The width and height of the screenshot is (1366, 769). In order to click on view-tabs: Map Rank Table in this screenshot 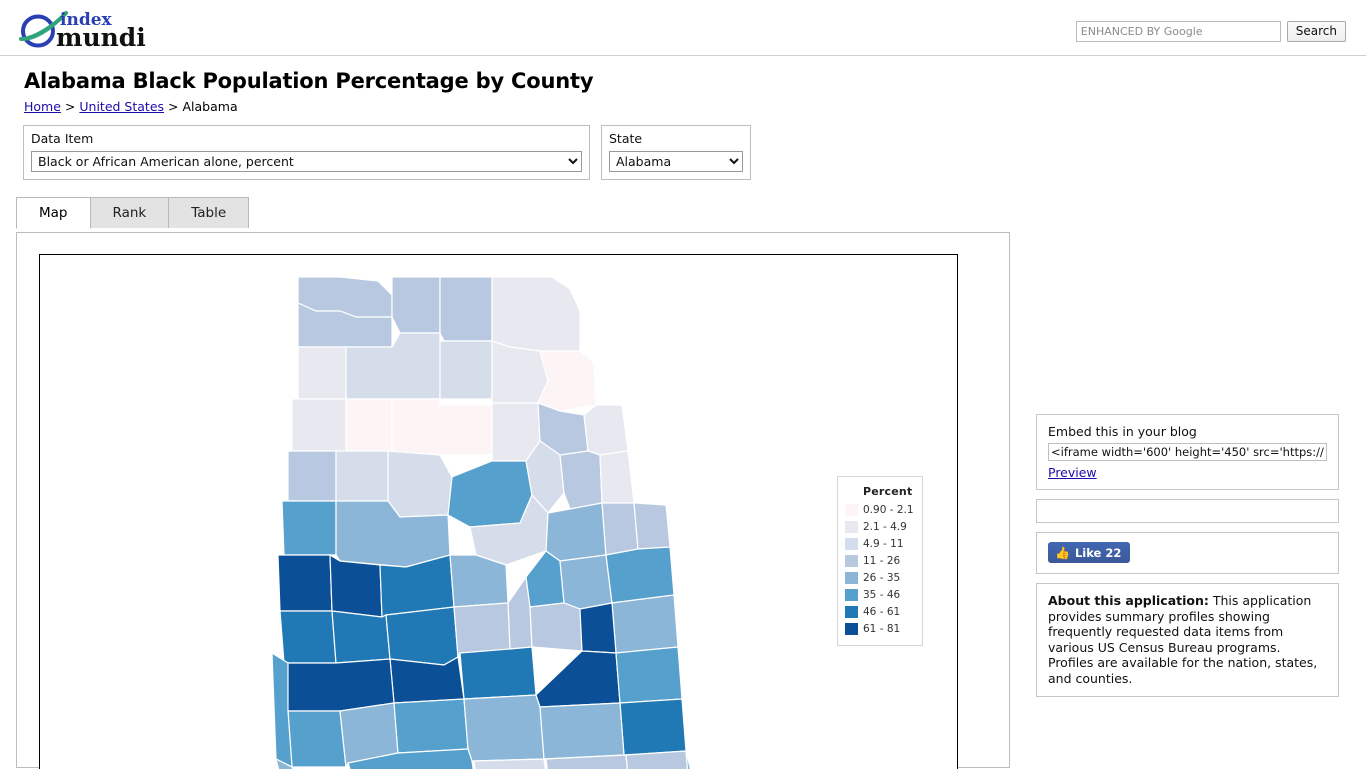, I will do `click(691, 213)`.